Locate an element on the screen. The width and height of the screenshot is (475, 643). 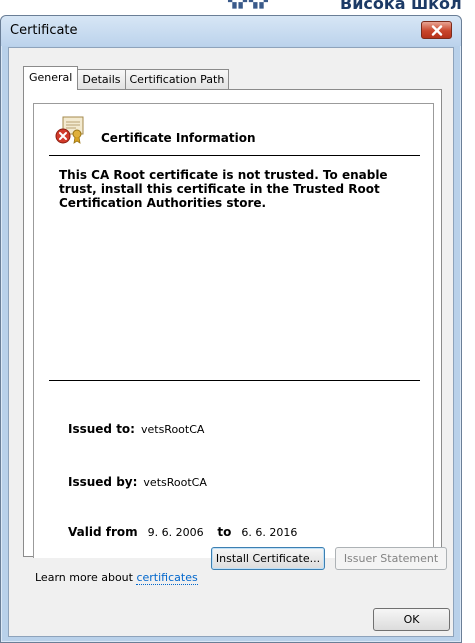
title-bar: Certificate is located at coordinates (231, 31).